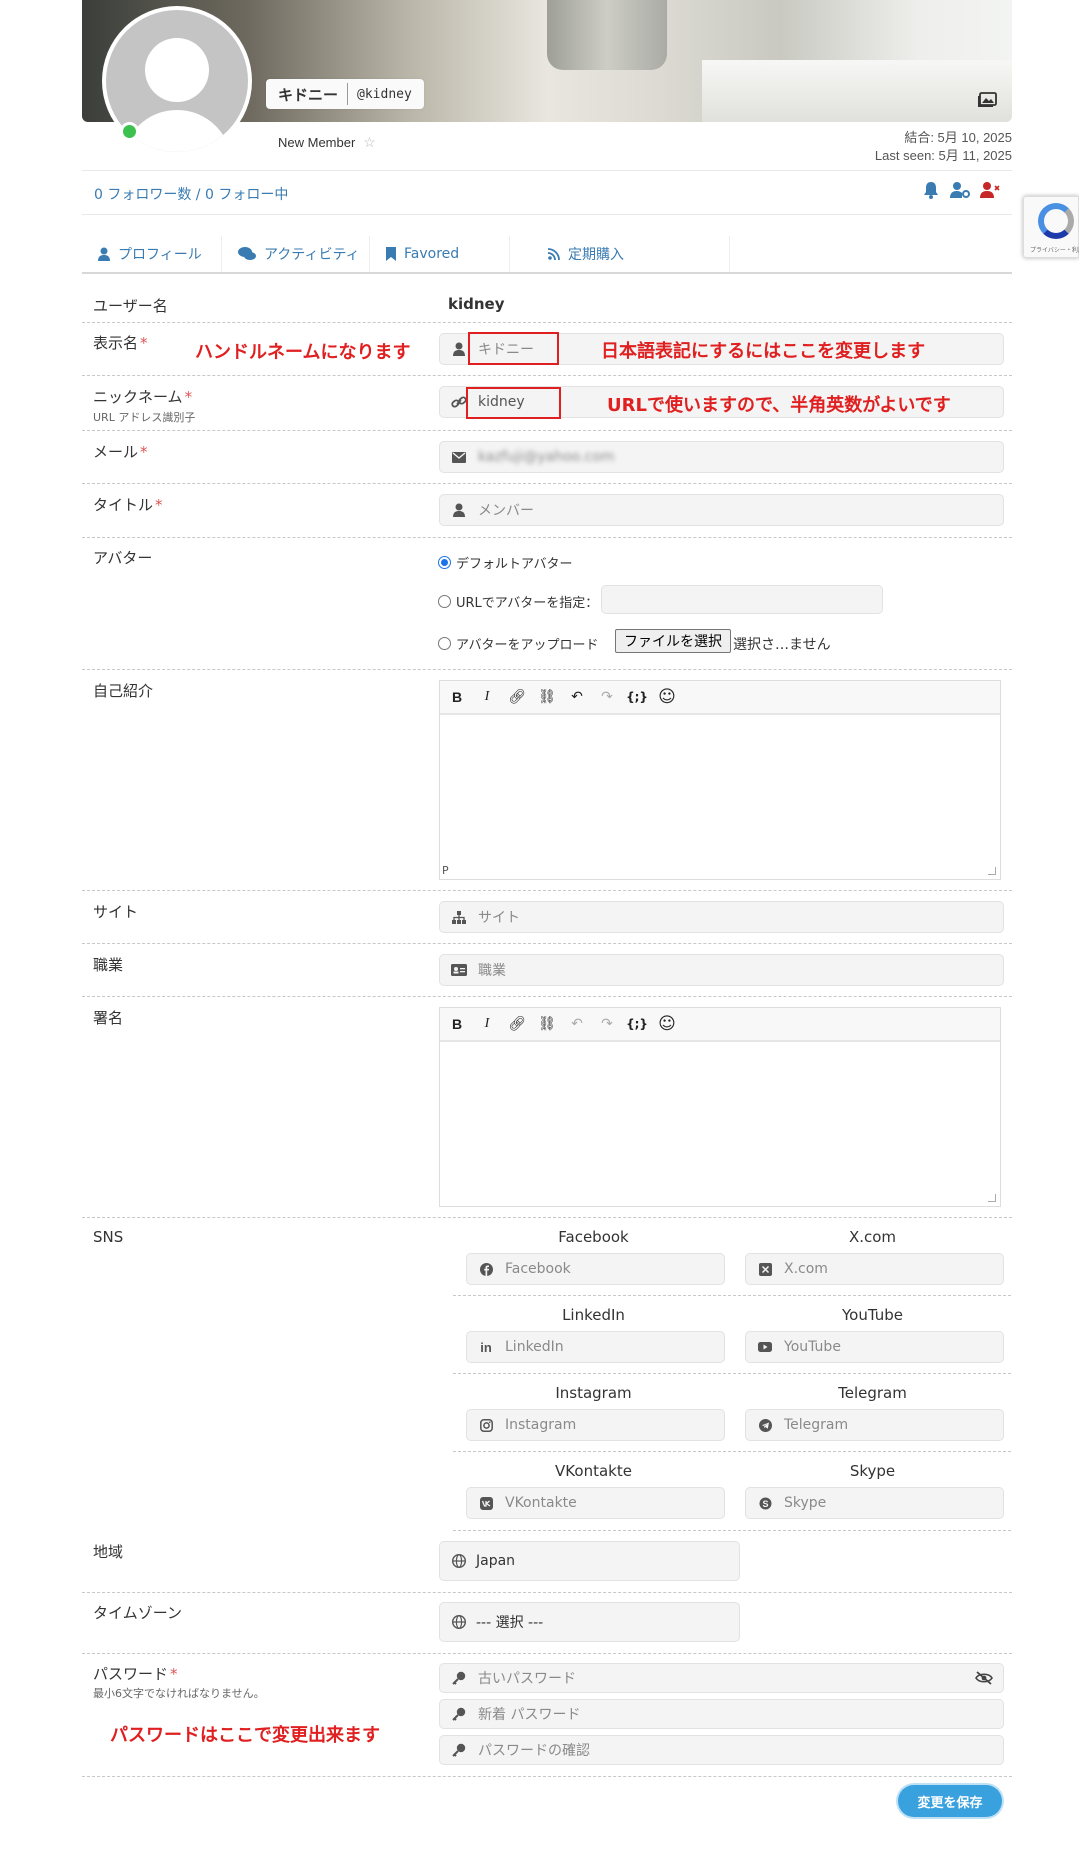 Image resolution: width=1079 pixels, height=1873 pixels. I want to click on new-password-input: 新着 パスワード, so click(721, 1714).